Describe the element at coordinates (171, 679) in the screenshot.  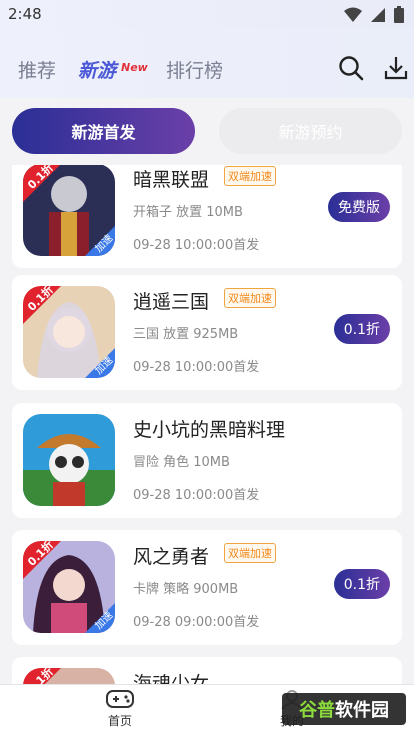
I see `game-title: 海魂少女` at that location.